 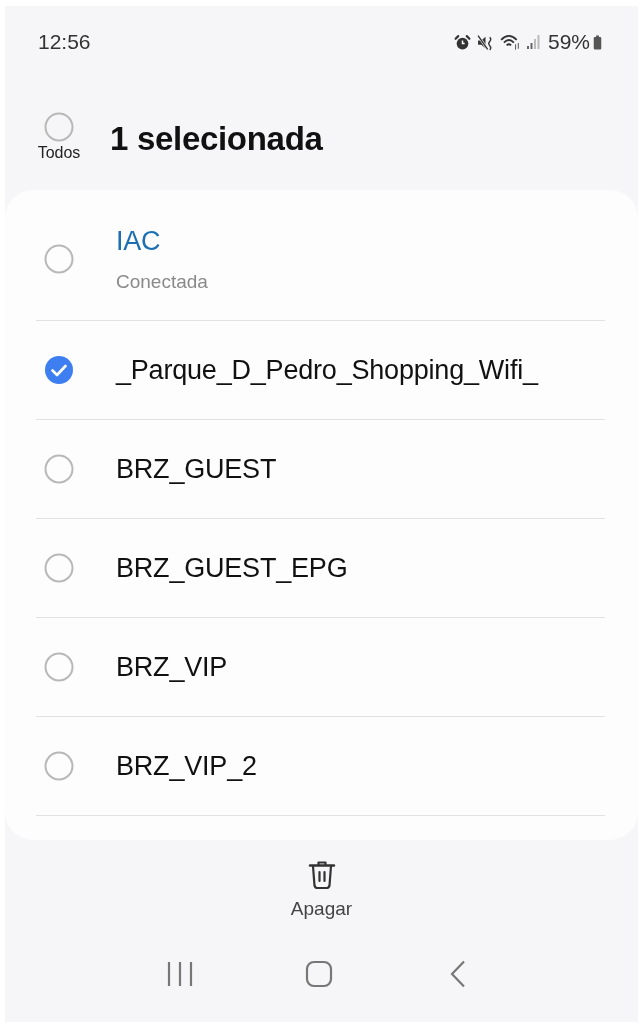 I want to click on battery-percentage: 59%, so click(x=568, y=42).